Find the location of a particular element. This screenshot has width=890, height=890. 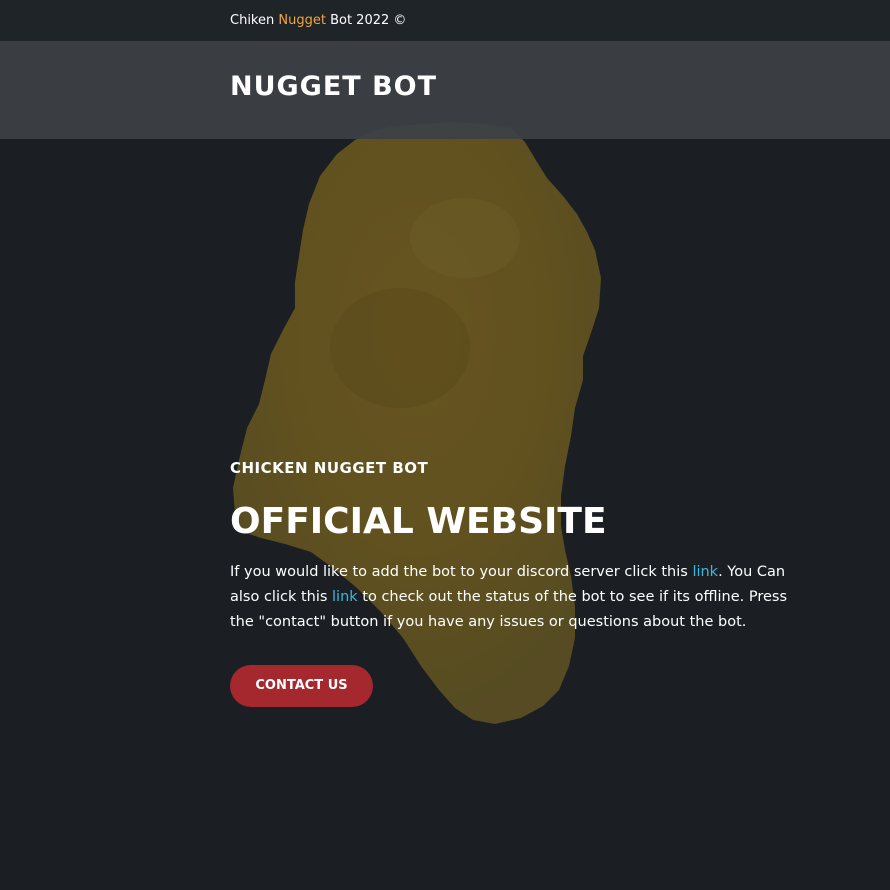

navbar: NUGGET BOT is located at coordinates (445, 90).